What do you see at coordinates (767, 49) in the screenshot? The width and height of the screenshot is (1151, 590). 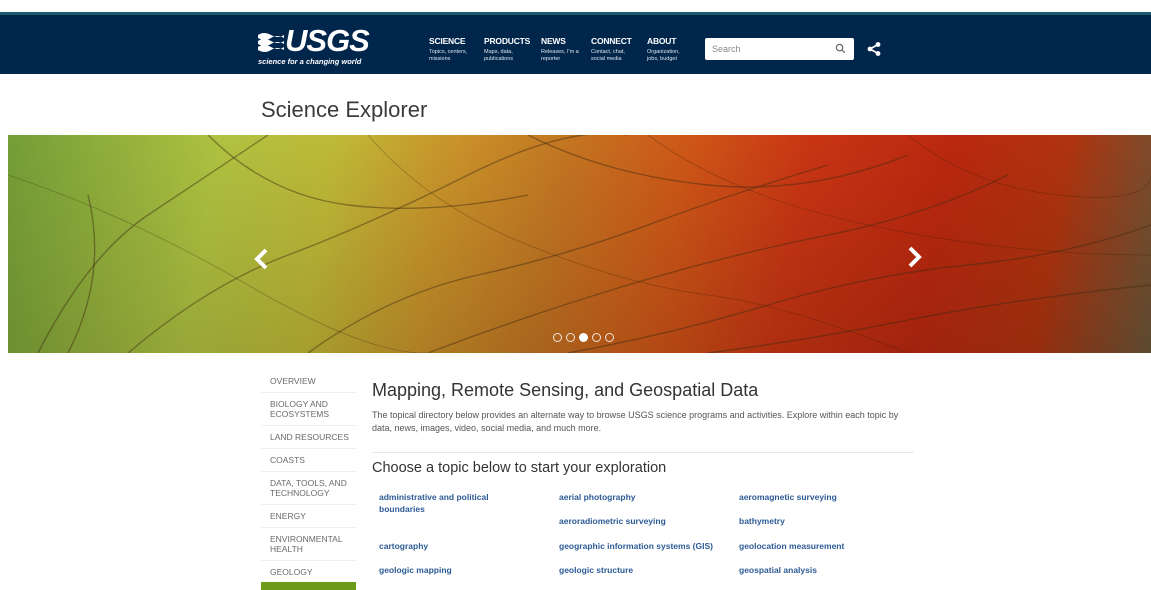 I see `search-input` at bounding box center [767, 49].